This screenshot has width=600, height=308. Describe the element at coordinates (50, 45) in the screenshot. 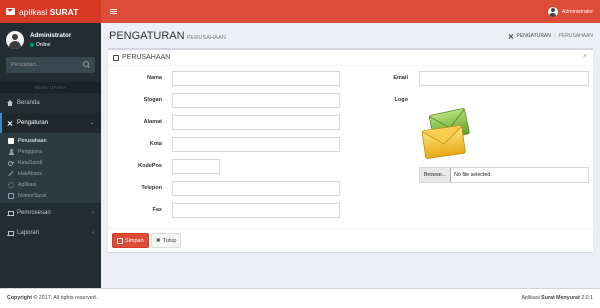

I see `user-status: Online` at that location.